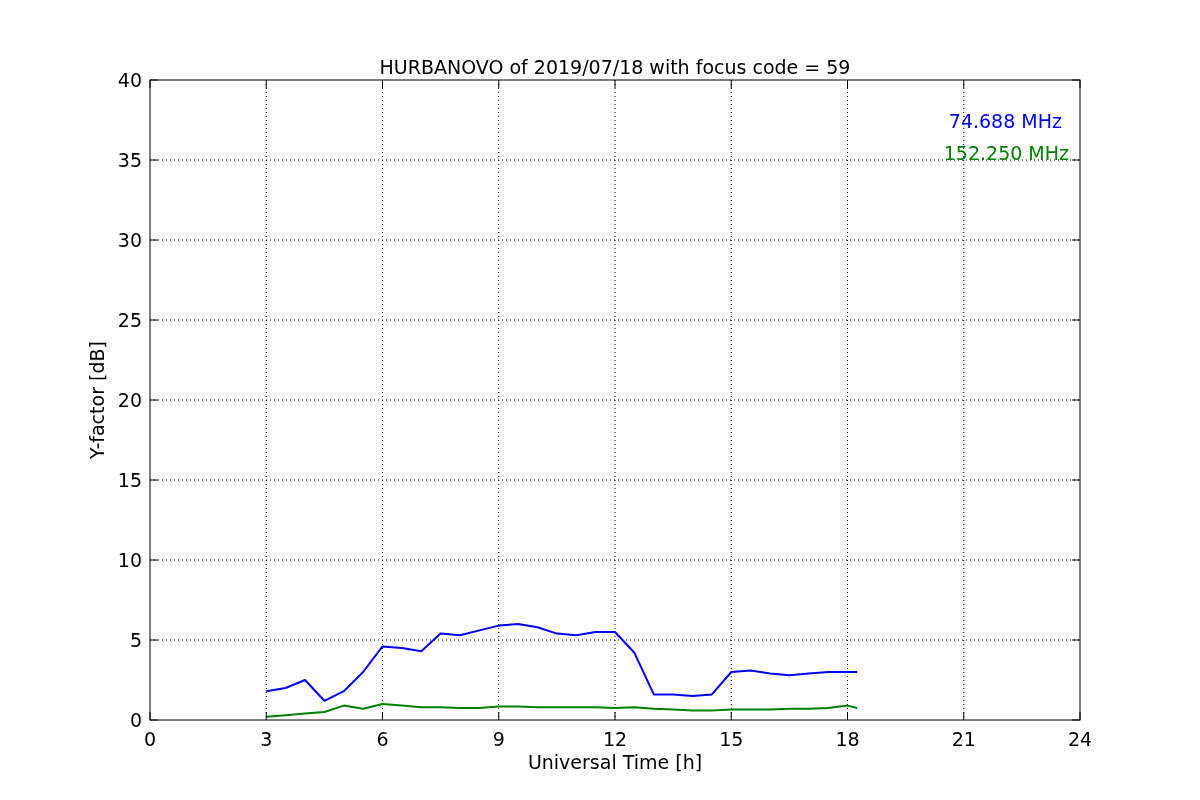  Describe the element at coordinates (615, 739) in the screenshot. I see `x-tick-label: 12` at that location.